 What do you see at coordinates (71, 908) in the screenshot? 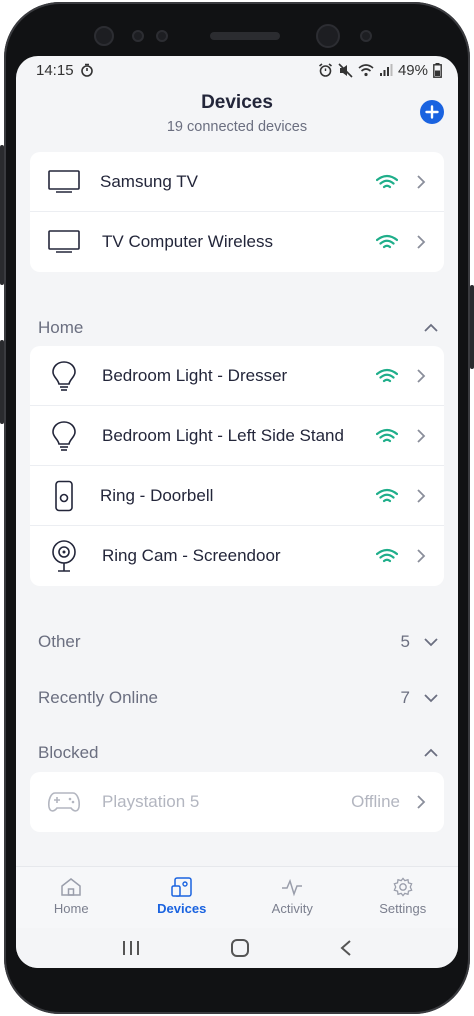
I see `nav-label: Home` at bounding box center [71, 908].